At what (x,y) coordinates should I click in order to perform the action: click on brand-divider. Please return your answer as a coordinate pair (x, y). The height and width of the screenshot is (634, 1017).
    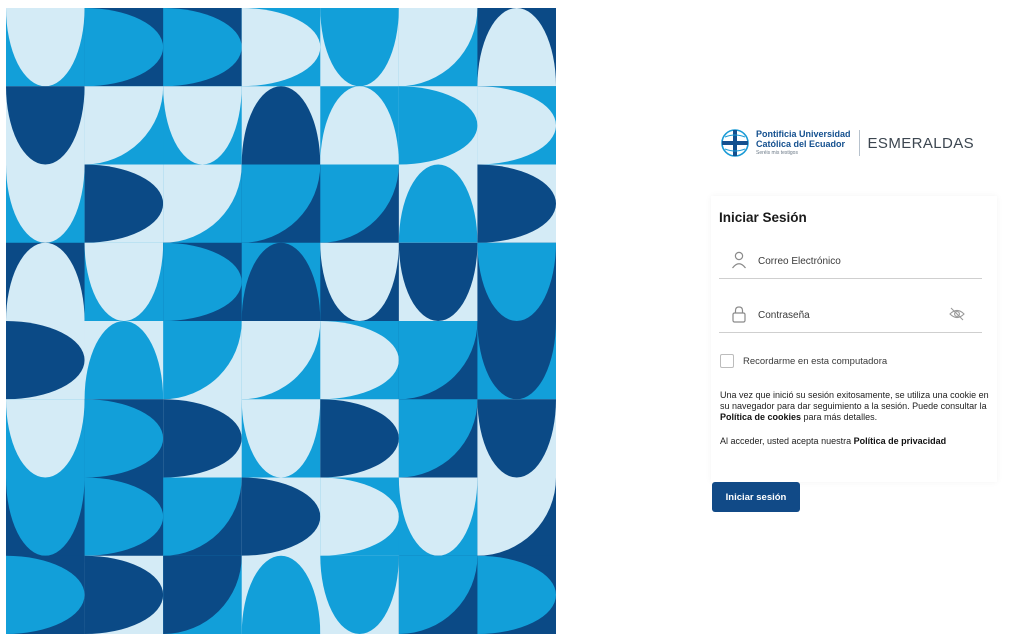
    Looking at the image, I should click on (859, 143).